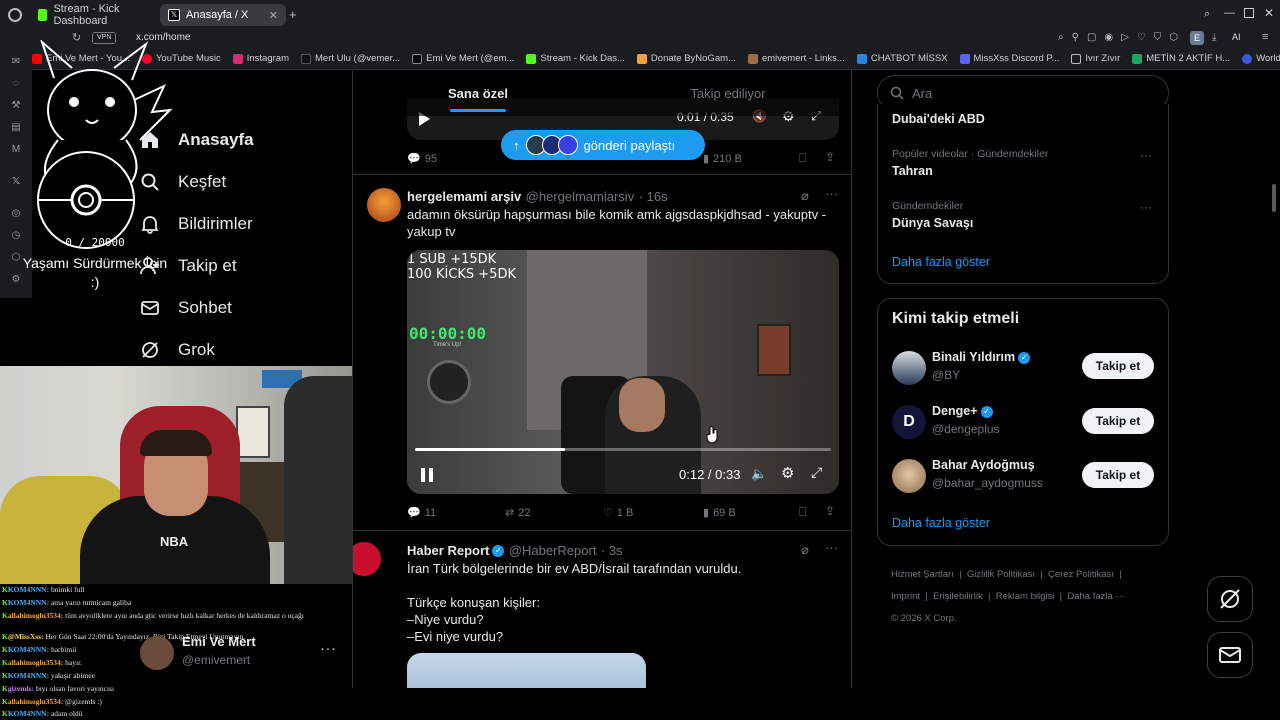 Image resolution: width=1280 pixels, height=720 pixels. I want to click on reply-button: 💬 95, so click(422, 159).